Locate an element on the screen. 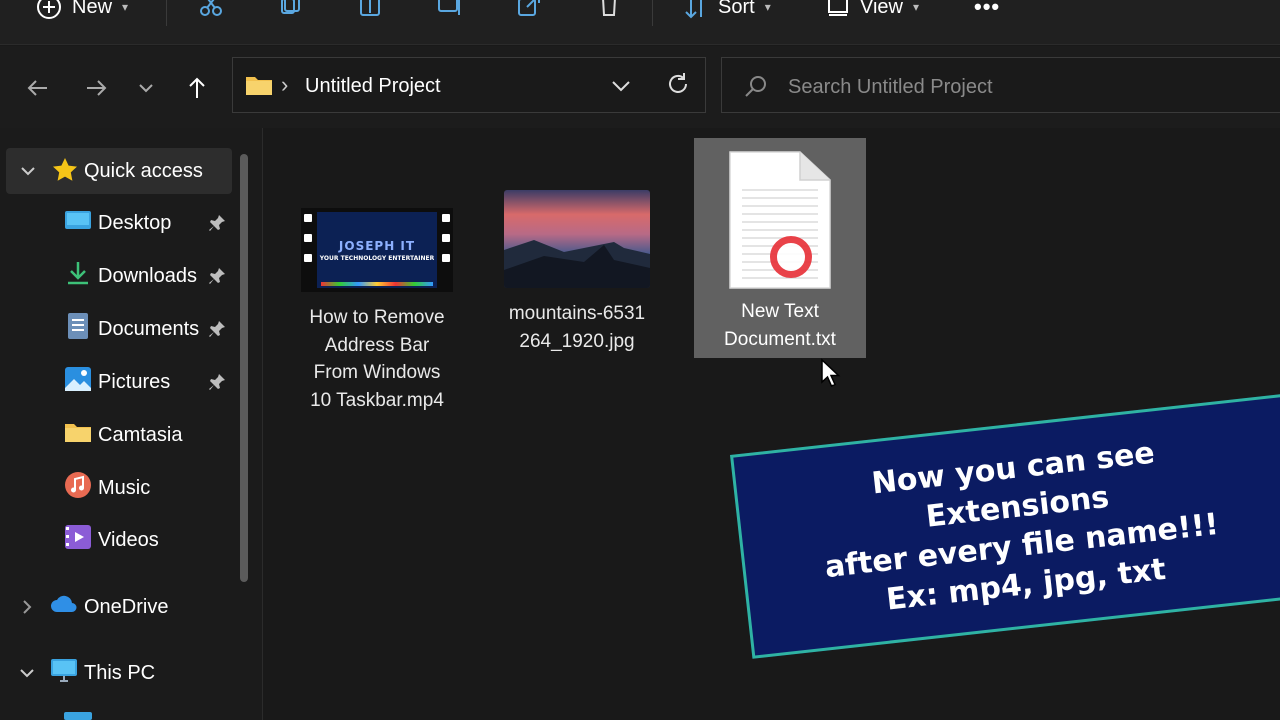  sidebar-item-label: Downloads is located at coordinates (147, 275).